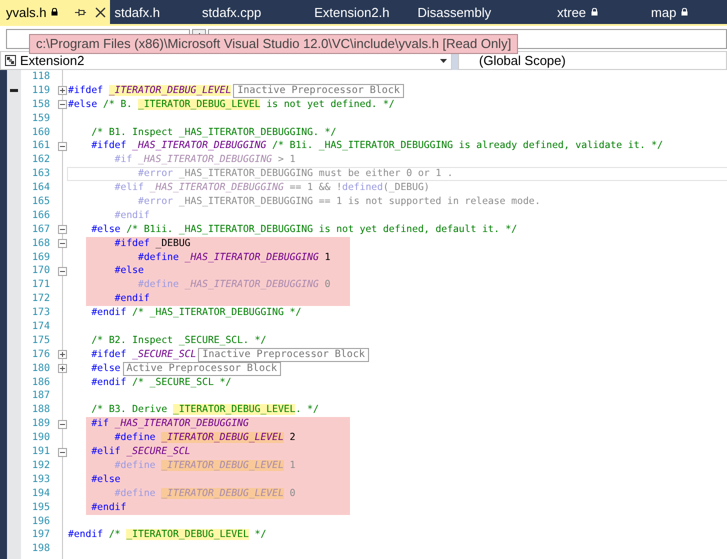 This screenshot has height=559, width=727. What do you see at coordinates (178, 341) in the screenshot?
I see `code-line: /* B2. Inspect _SECURE_SCL. */` at bounding box center [178, 341].